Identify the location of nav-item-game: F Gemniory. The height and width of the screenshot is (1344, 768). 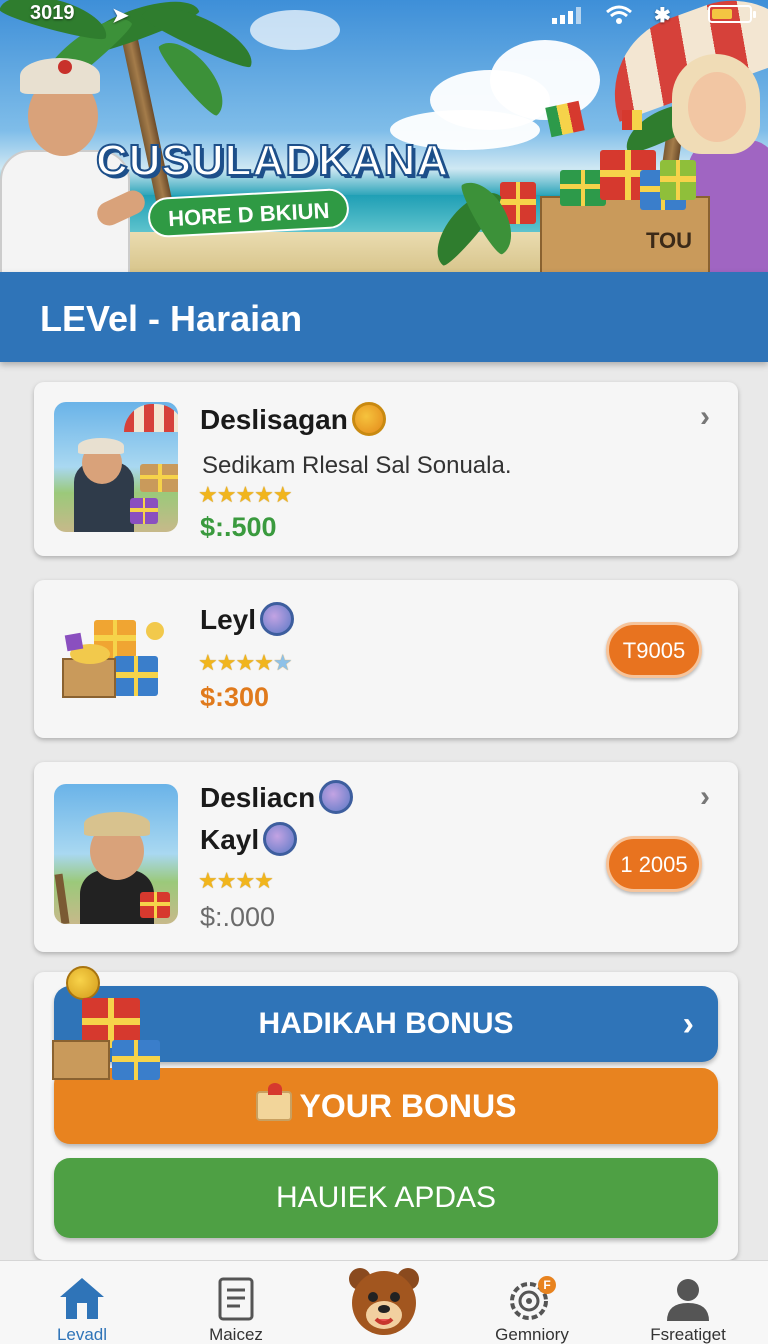
(532, 1302).